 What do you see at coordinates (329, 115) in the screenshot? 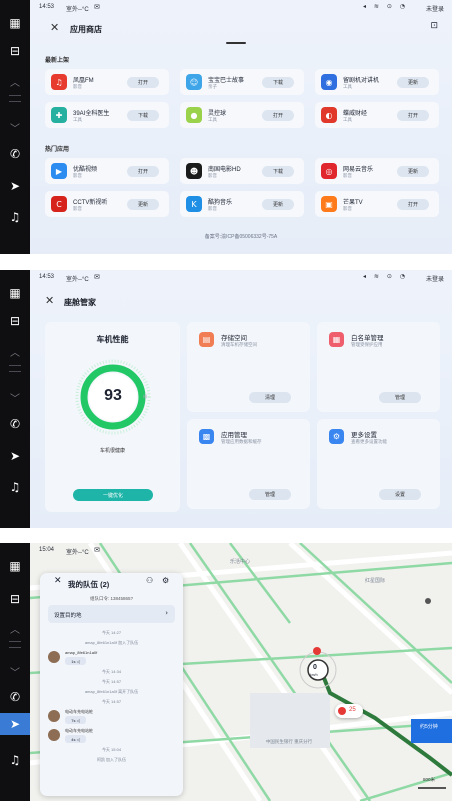
I see `app-icon: ◐` at bounding box center [329, 115].